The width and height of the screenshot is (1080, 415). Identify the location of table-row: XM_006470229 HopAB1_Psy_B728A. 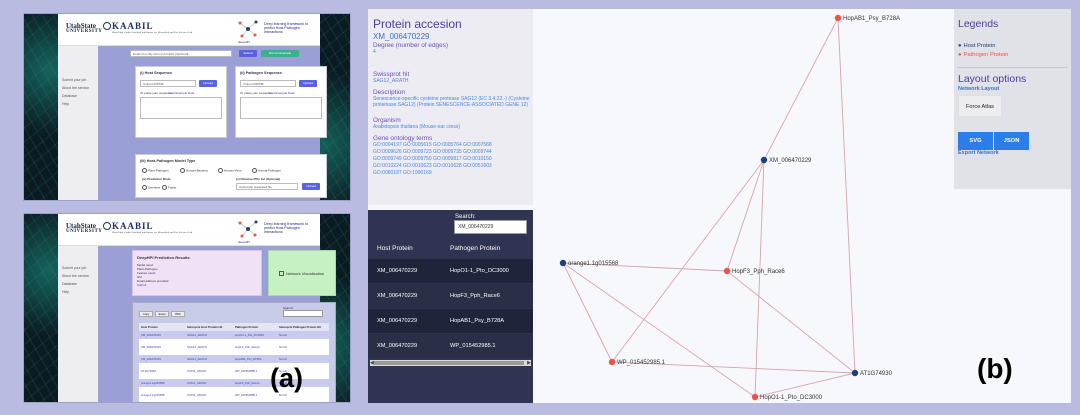
(450, 321).